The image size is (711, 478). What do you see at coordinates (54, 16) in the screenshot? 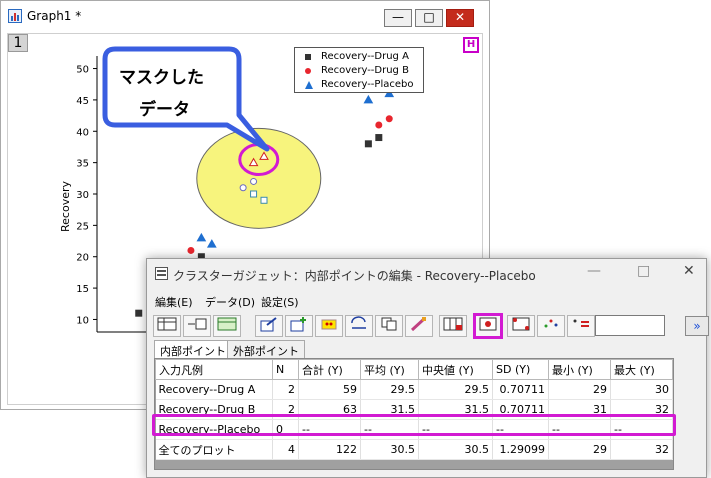
I see `graph-window-title: Graph1 *` at bounding box center [54, 16].